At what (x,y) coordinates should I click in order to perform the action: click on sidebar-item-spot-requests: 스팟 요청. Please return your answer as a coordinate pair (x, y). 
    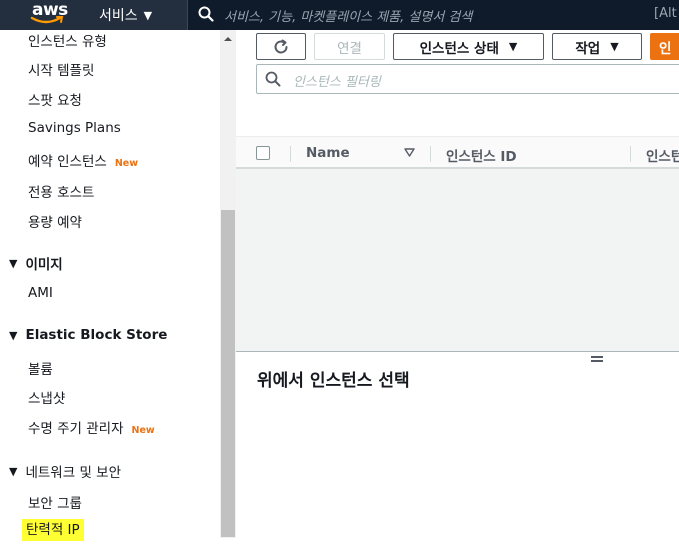
    Looking at the image, I should click on (55, 99).